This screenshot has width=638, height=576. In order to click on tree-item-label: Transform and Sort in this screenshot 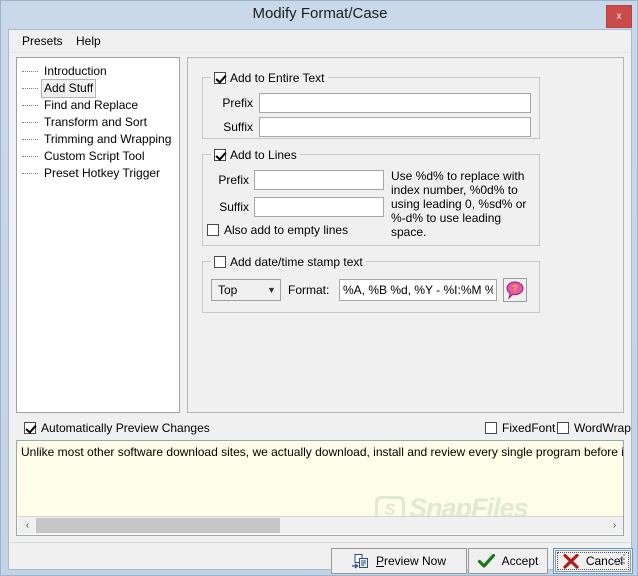, I will do `click(95, 122)`.